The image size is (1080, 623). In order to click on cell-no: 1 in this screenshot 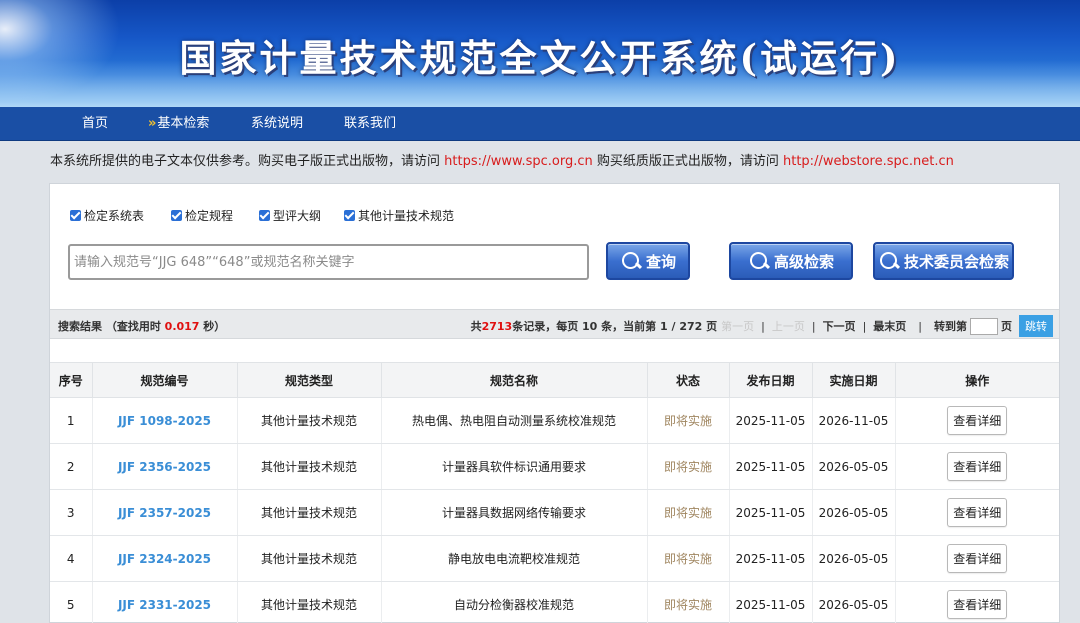, I will do `click(71, 420)`.